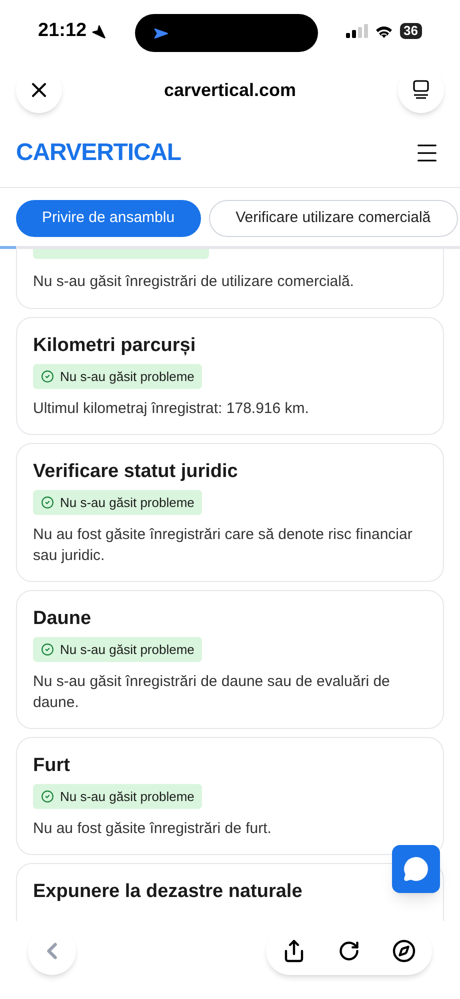 This screenshot has width=460, height=999. Describe the element at coordinates (404, 951) in the screenshot. I see `compass-icon` at that location.